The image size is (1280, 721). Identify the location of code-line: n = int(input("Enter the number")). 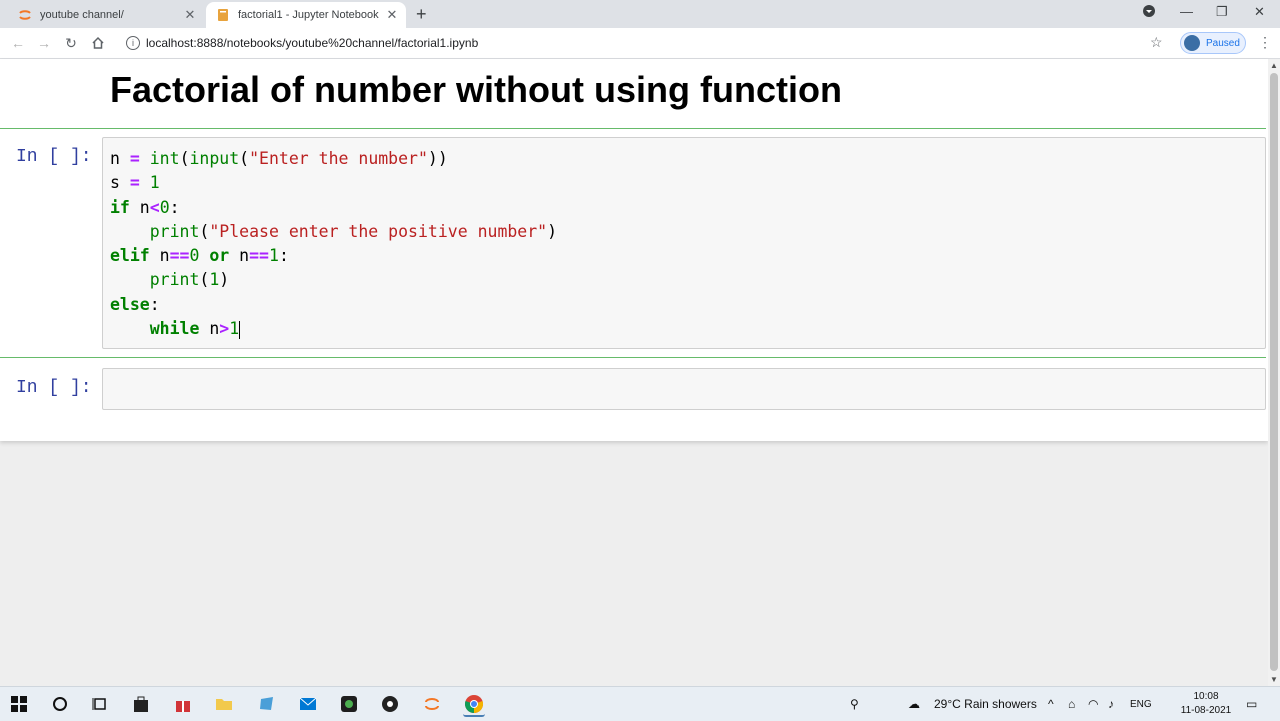
(279, 158).